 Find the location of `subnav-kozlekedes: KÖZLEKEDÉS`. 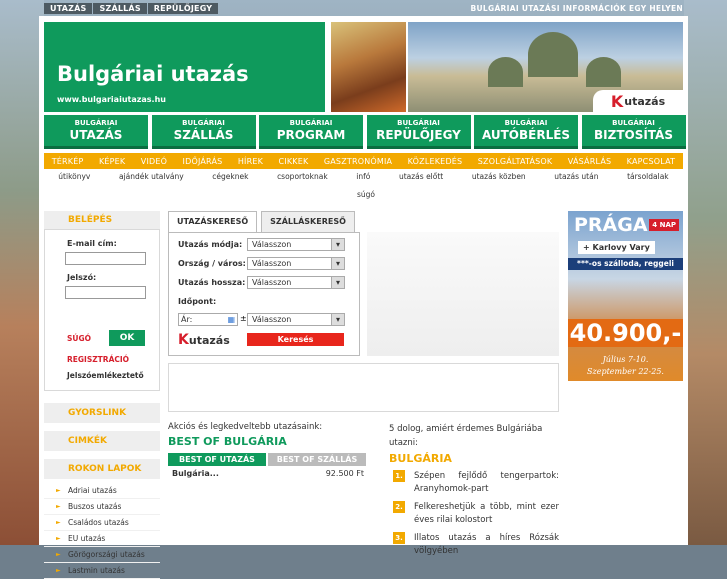

subnav-kozlekedes: KÖZLEKEDÉS is located at coordinates (435, 161).